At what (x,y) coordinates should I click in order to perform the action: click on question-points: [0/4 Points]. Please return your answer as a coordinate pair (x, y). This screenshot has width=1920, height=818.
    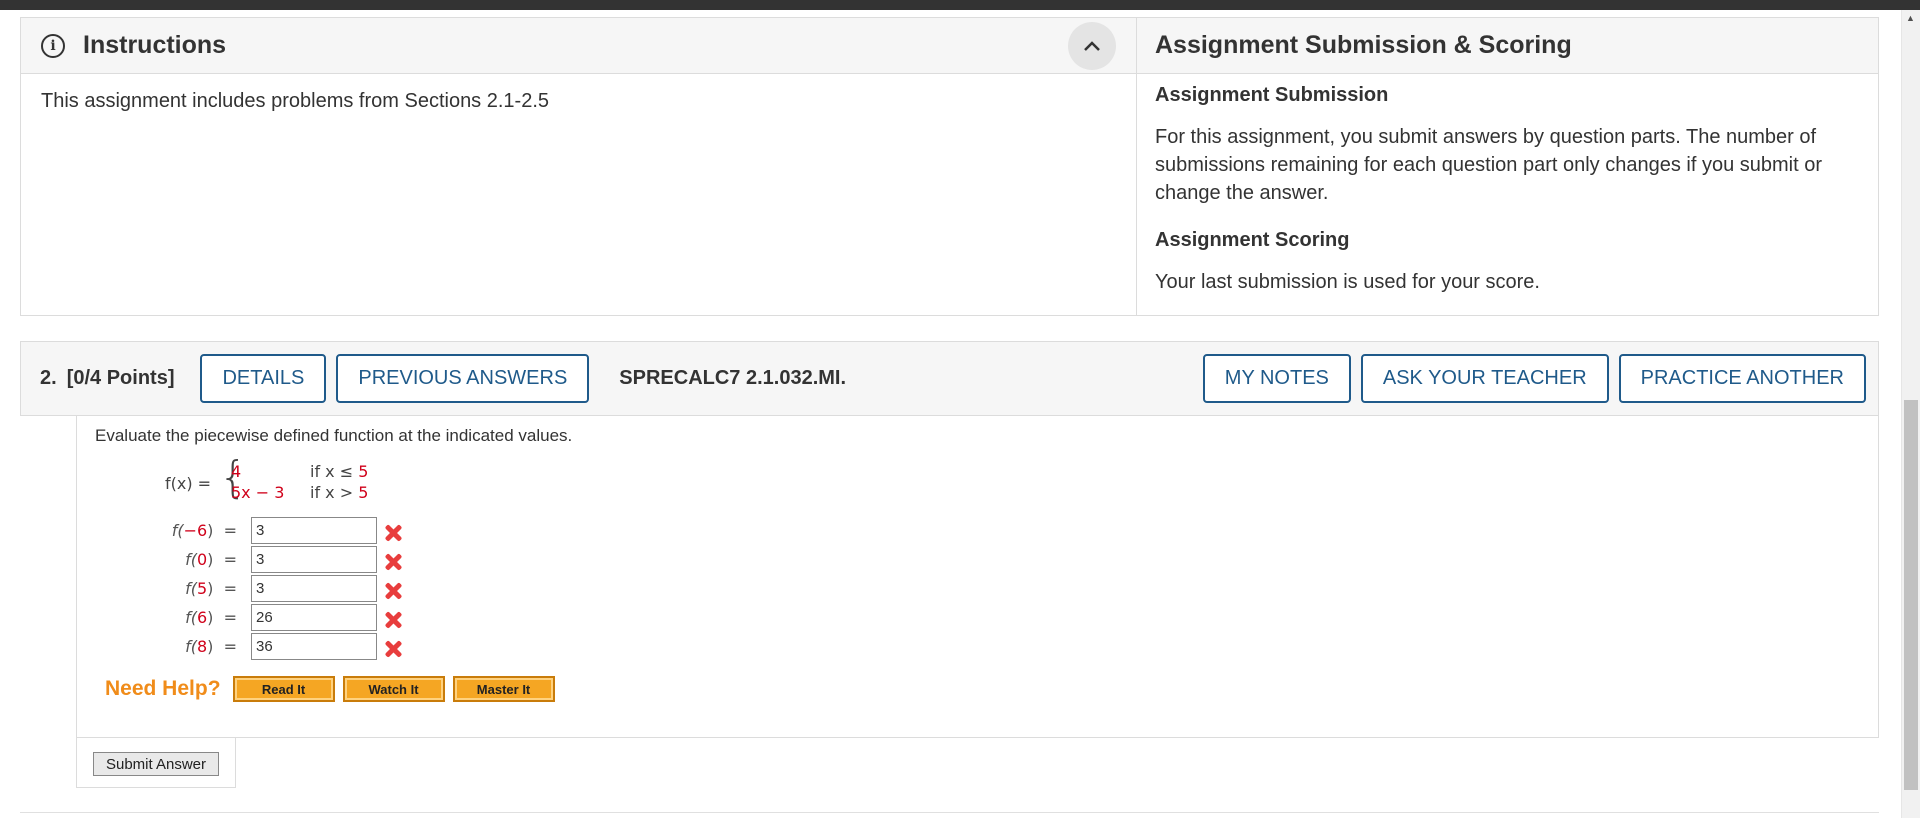
    Looking at the image, I should click on (120, 378).